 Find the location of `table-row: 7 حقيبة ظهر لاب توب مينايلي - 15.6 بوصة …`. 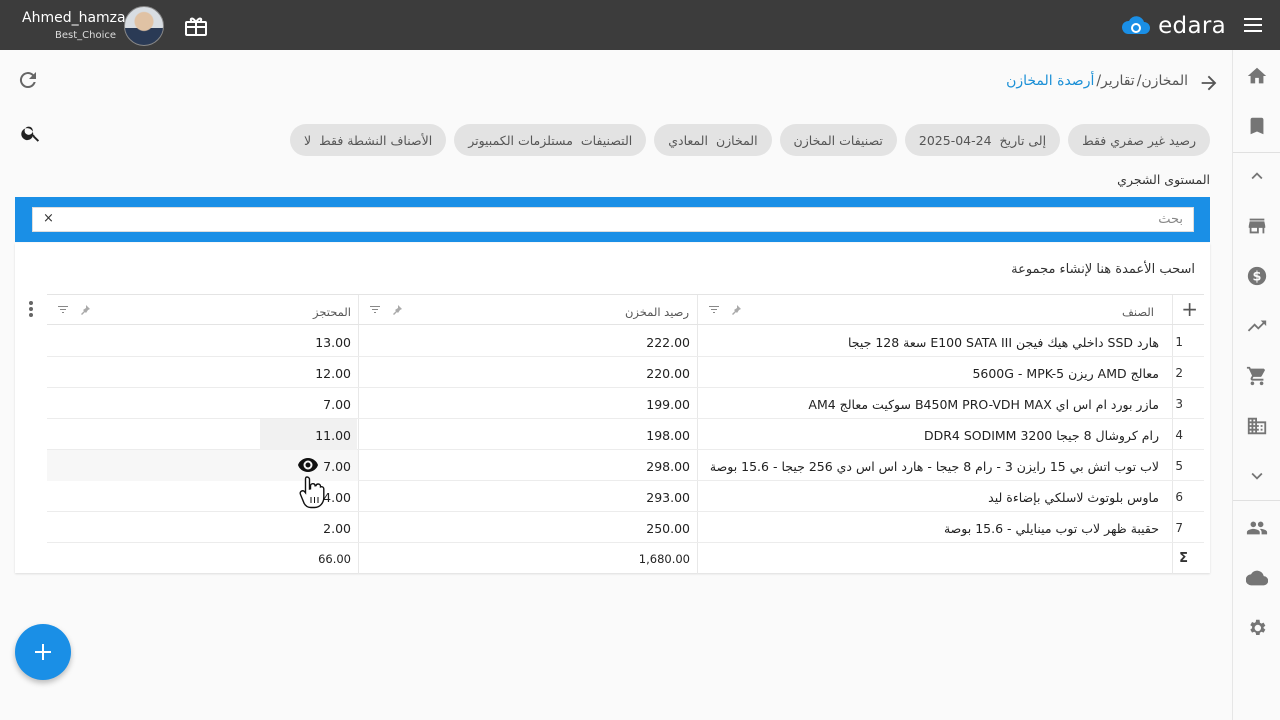

table-row: 7 حقيبة ظهر لاب توب مينايلي - 15.6 بوصة … is located at coordinates (625, 527).